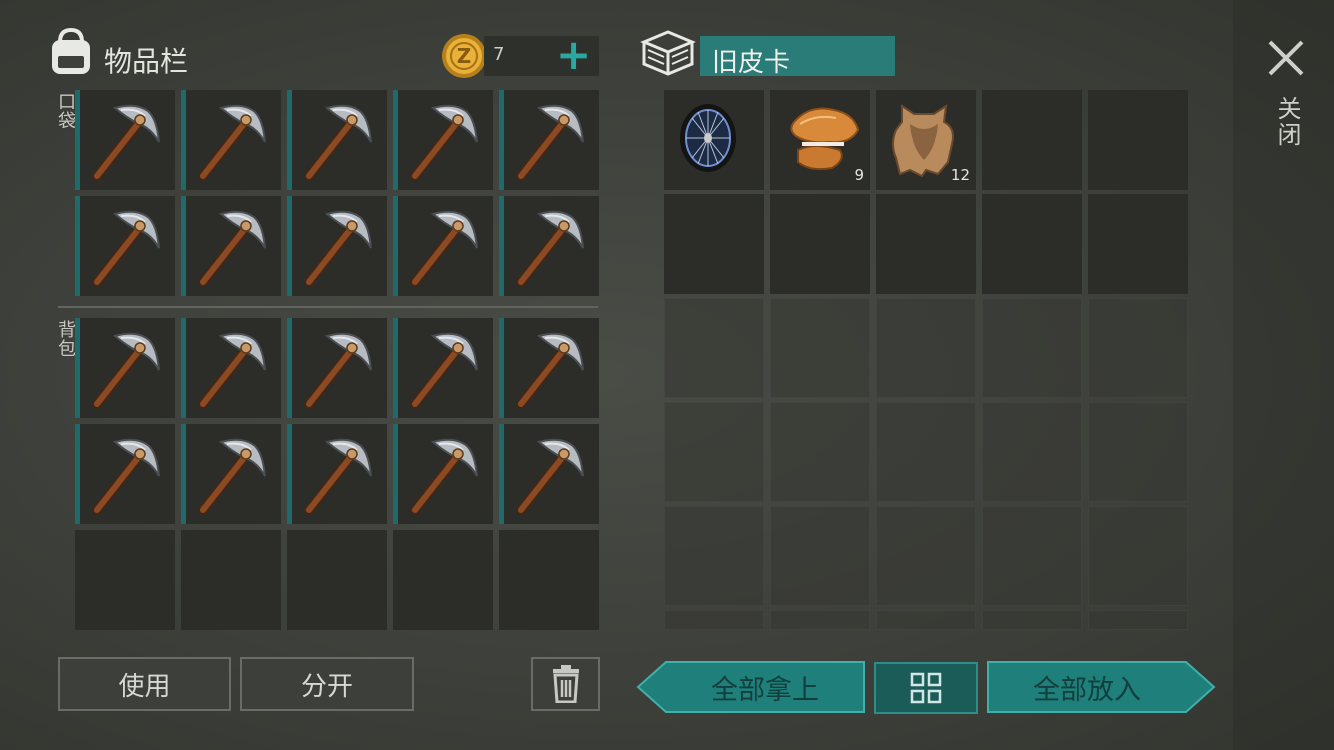 The width and height of the screenshot is (1334, 750). What do you see at coordinates (1286, 58) in the screenshot?
I see `close-icon` at bounding box center [1286, 58].